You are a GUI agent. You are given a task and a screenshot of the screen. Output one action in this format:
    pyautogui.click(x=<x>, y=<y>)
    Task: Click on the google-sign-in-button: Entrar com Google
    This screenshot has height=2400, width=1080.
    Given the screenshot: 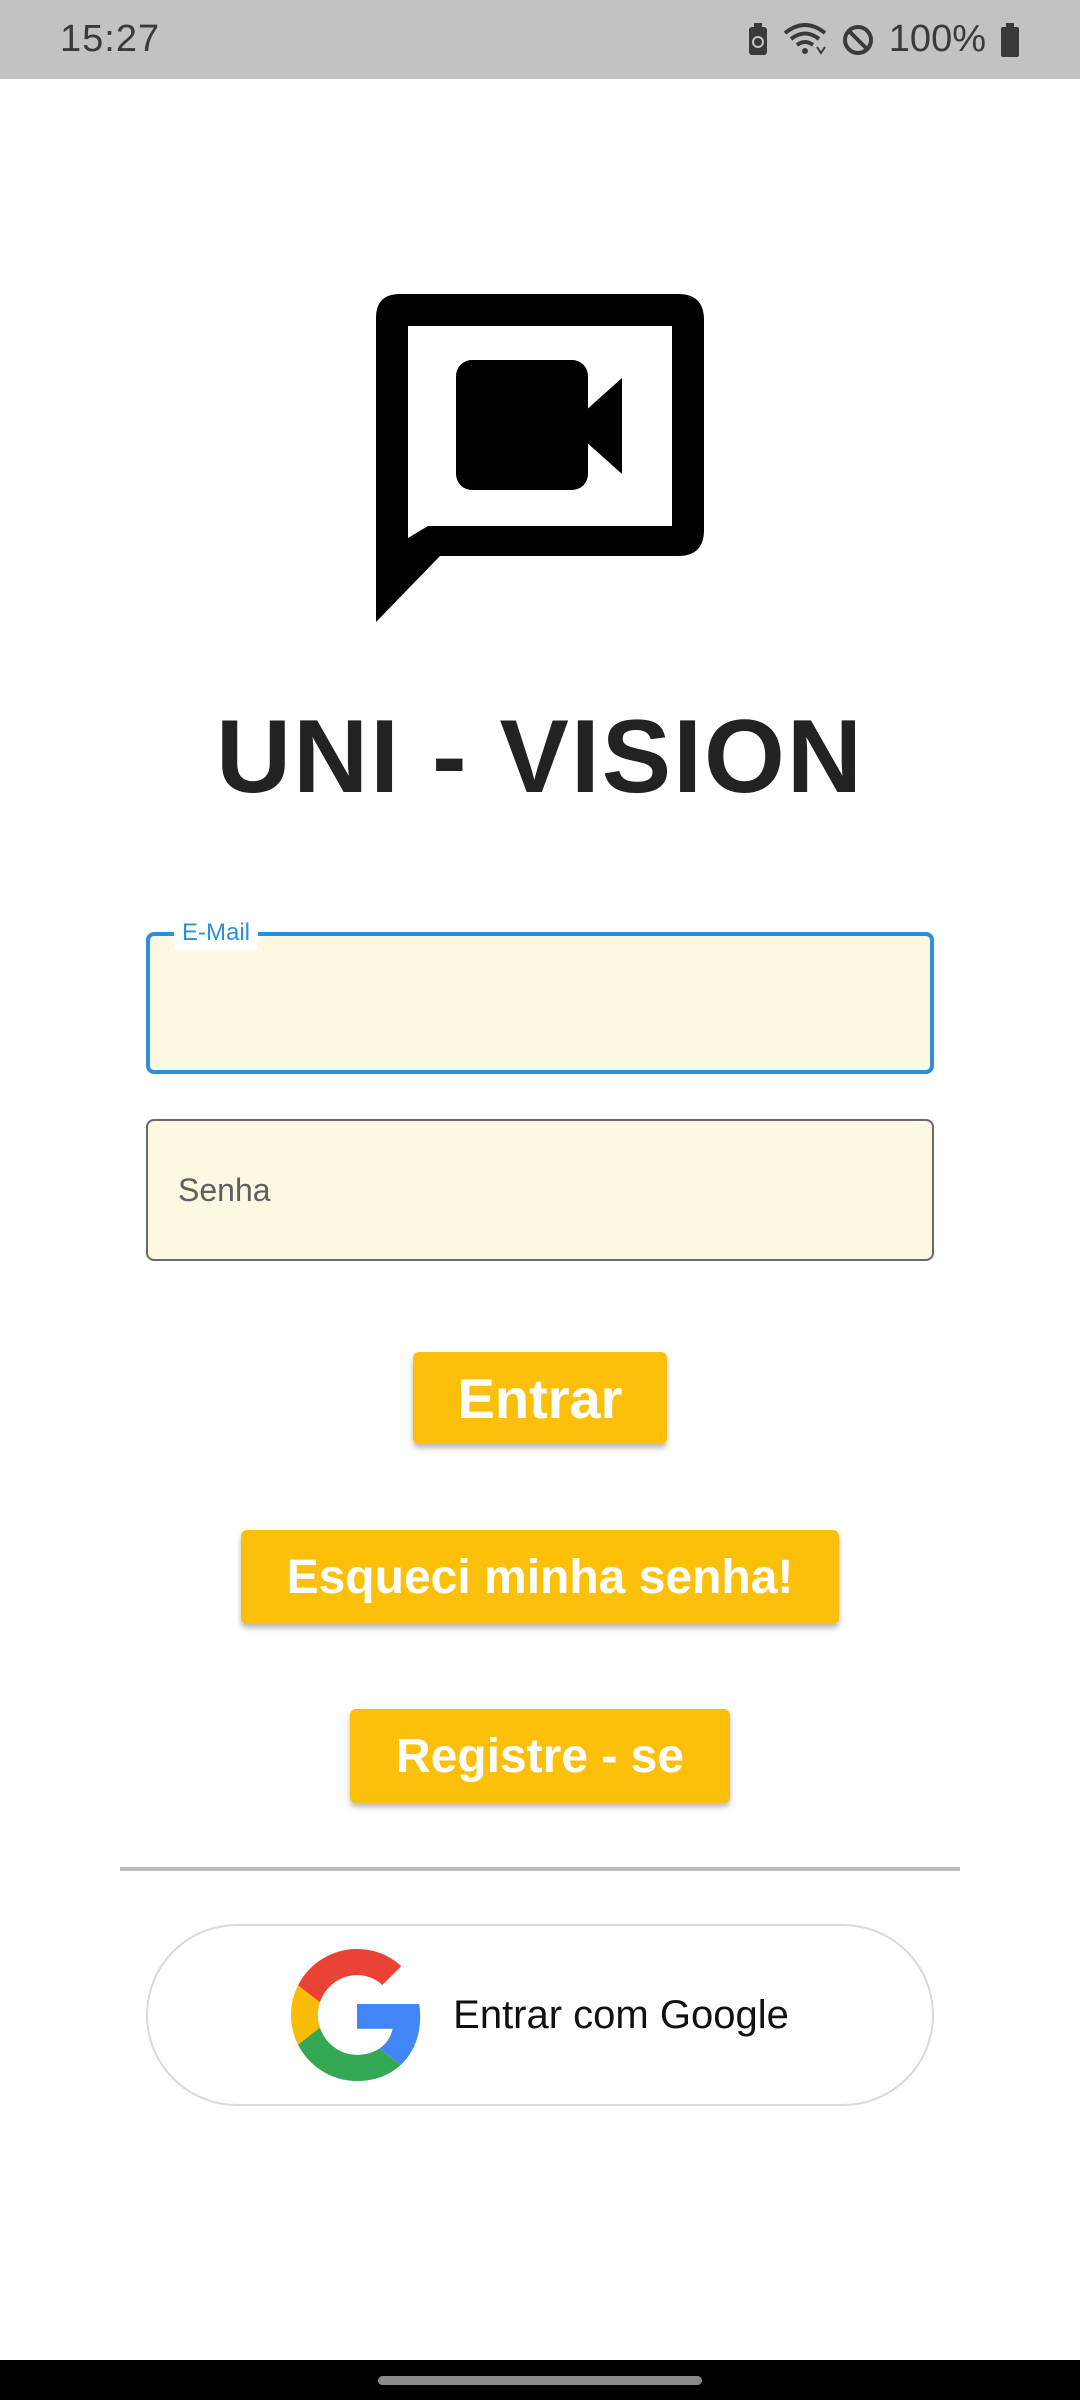 What is the action you would take?
    pyautogui.click(x=540, y=2015)
    